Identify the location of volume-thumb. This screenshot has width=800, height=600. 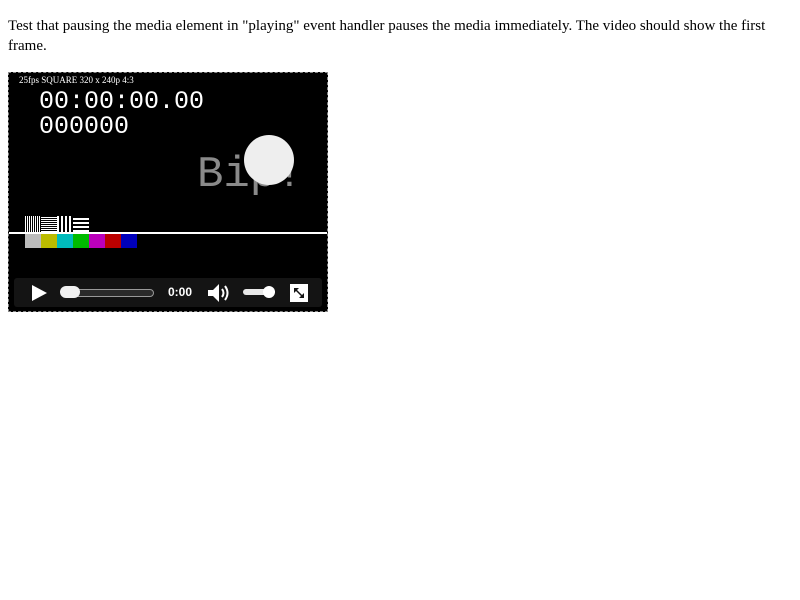
(269, 292).